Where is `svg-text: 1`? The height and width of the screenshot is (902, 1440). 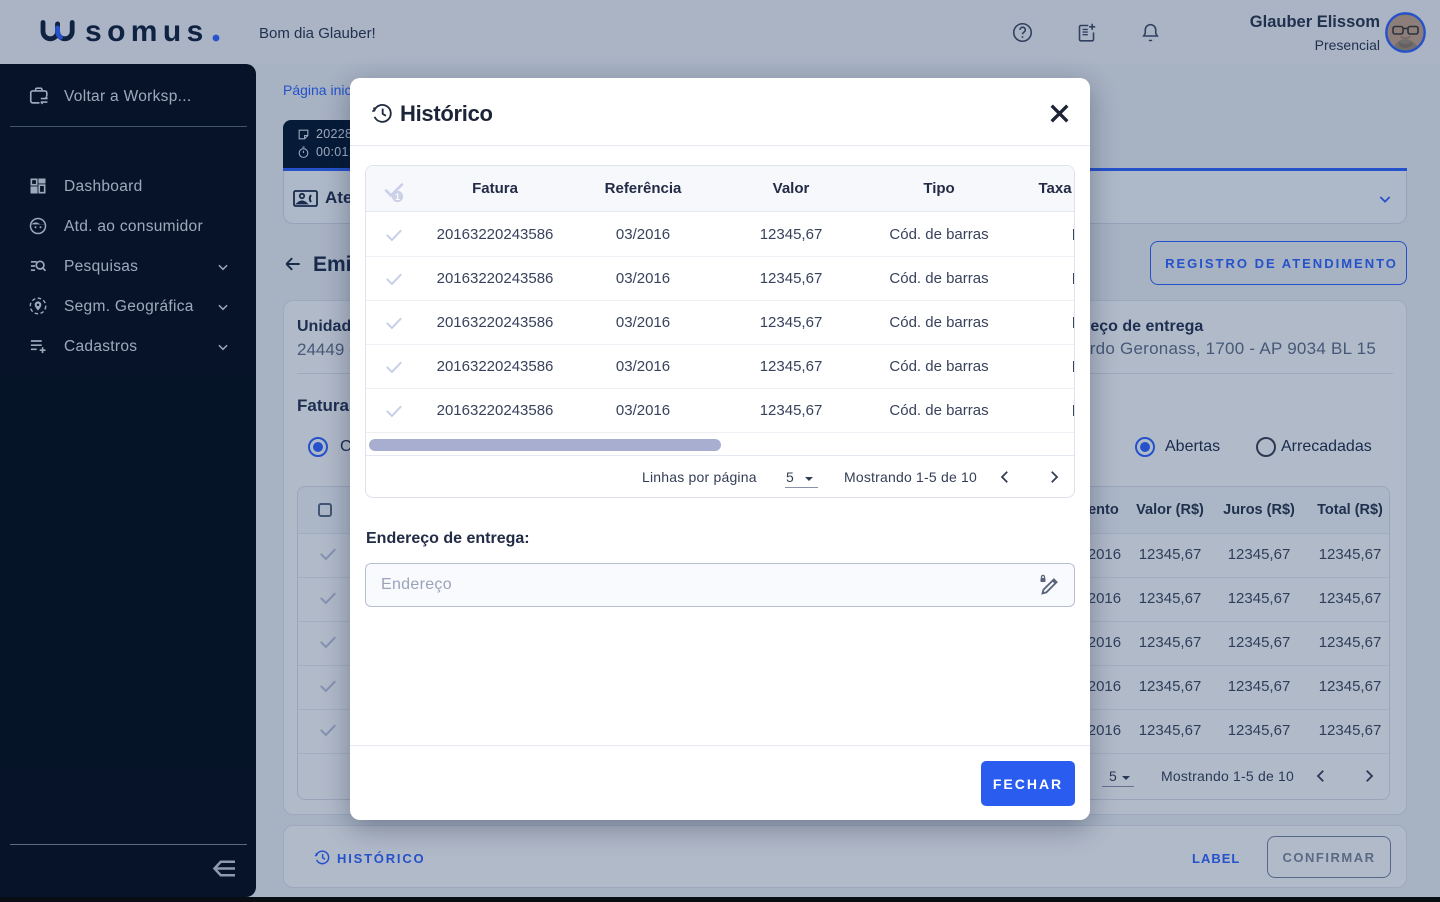 svg-text: 1 is located at coordinates (397, 197).